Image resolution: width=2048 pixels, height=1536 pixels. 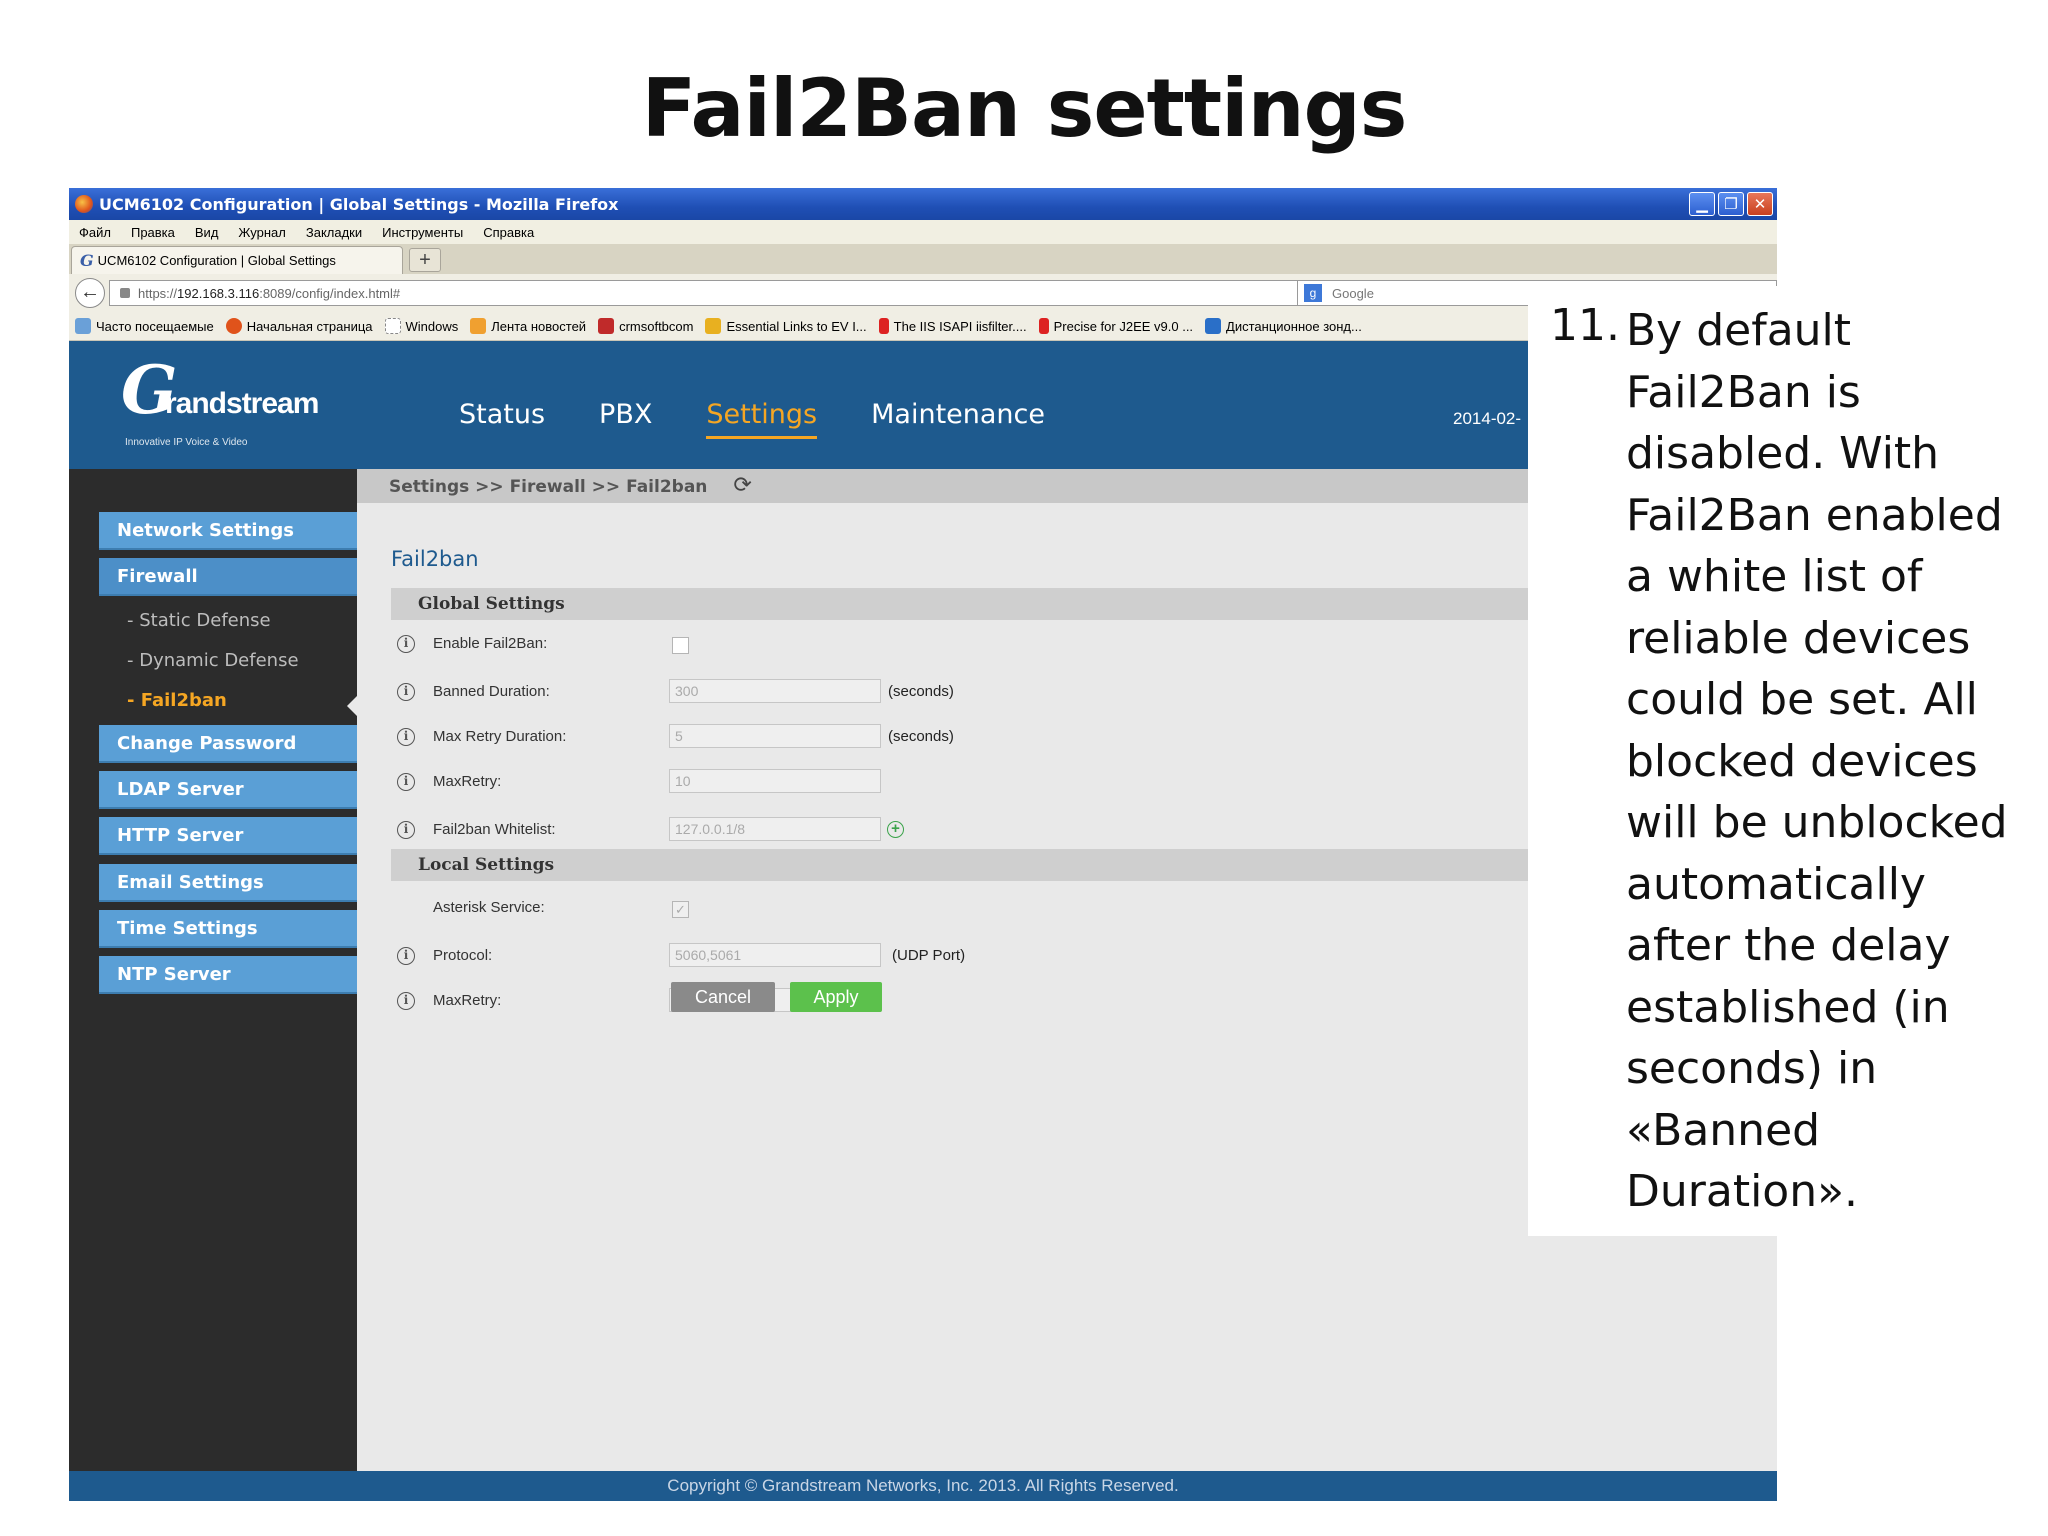 What do you see at coordinates (228, 531) in the screenshot?
I see `sidebar-item-network-settings: Network Settings` at bounding box center [228, 531].